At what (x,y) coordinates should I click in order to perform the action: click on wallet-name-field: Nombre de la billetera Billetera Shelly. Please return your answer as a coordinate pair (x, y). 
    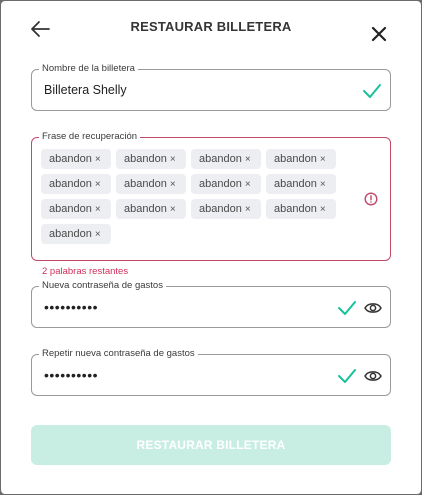
    Looking at the image, I should click on (211, 87).